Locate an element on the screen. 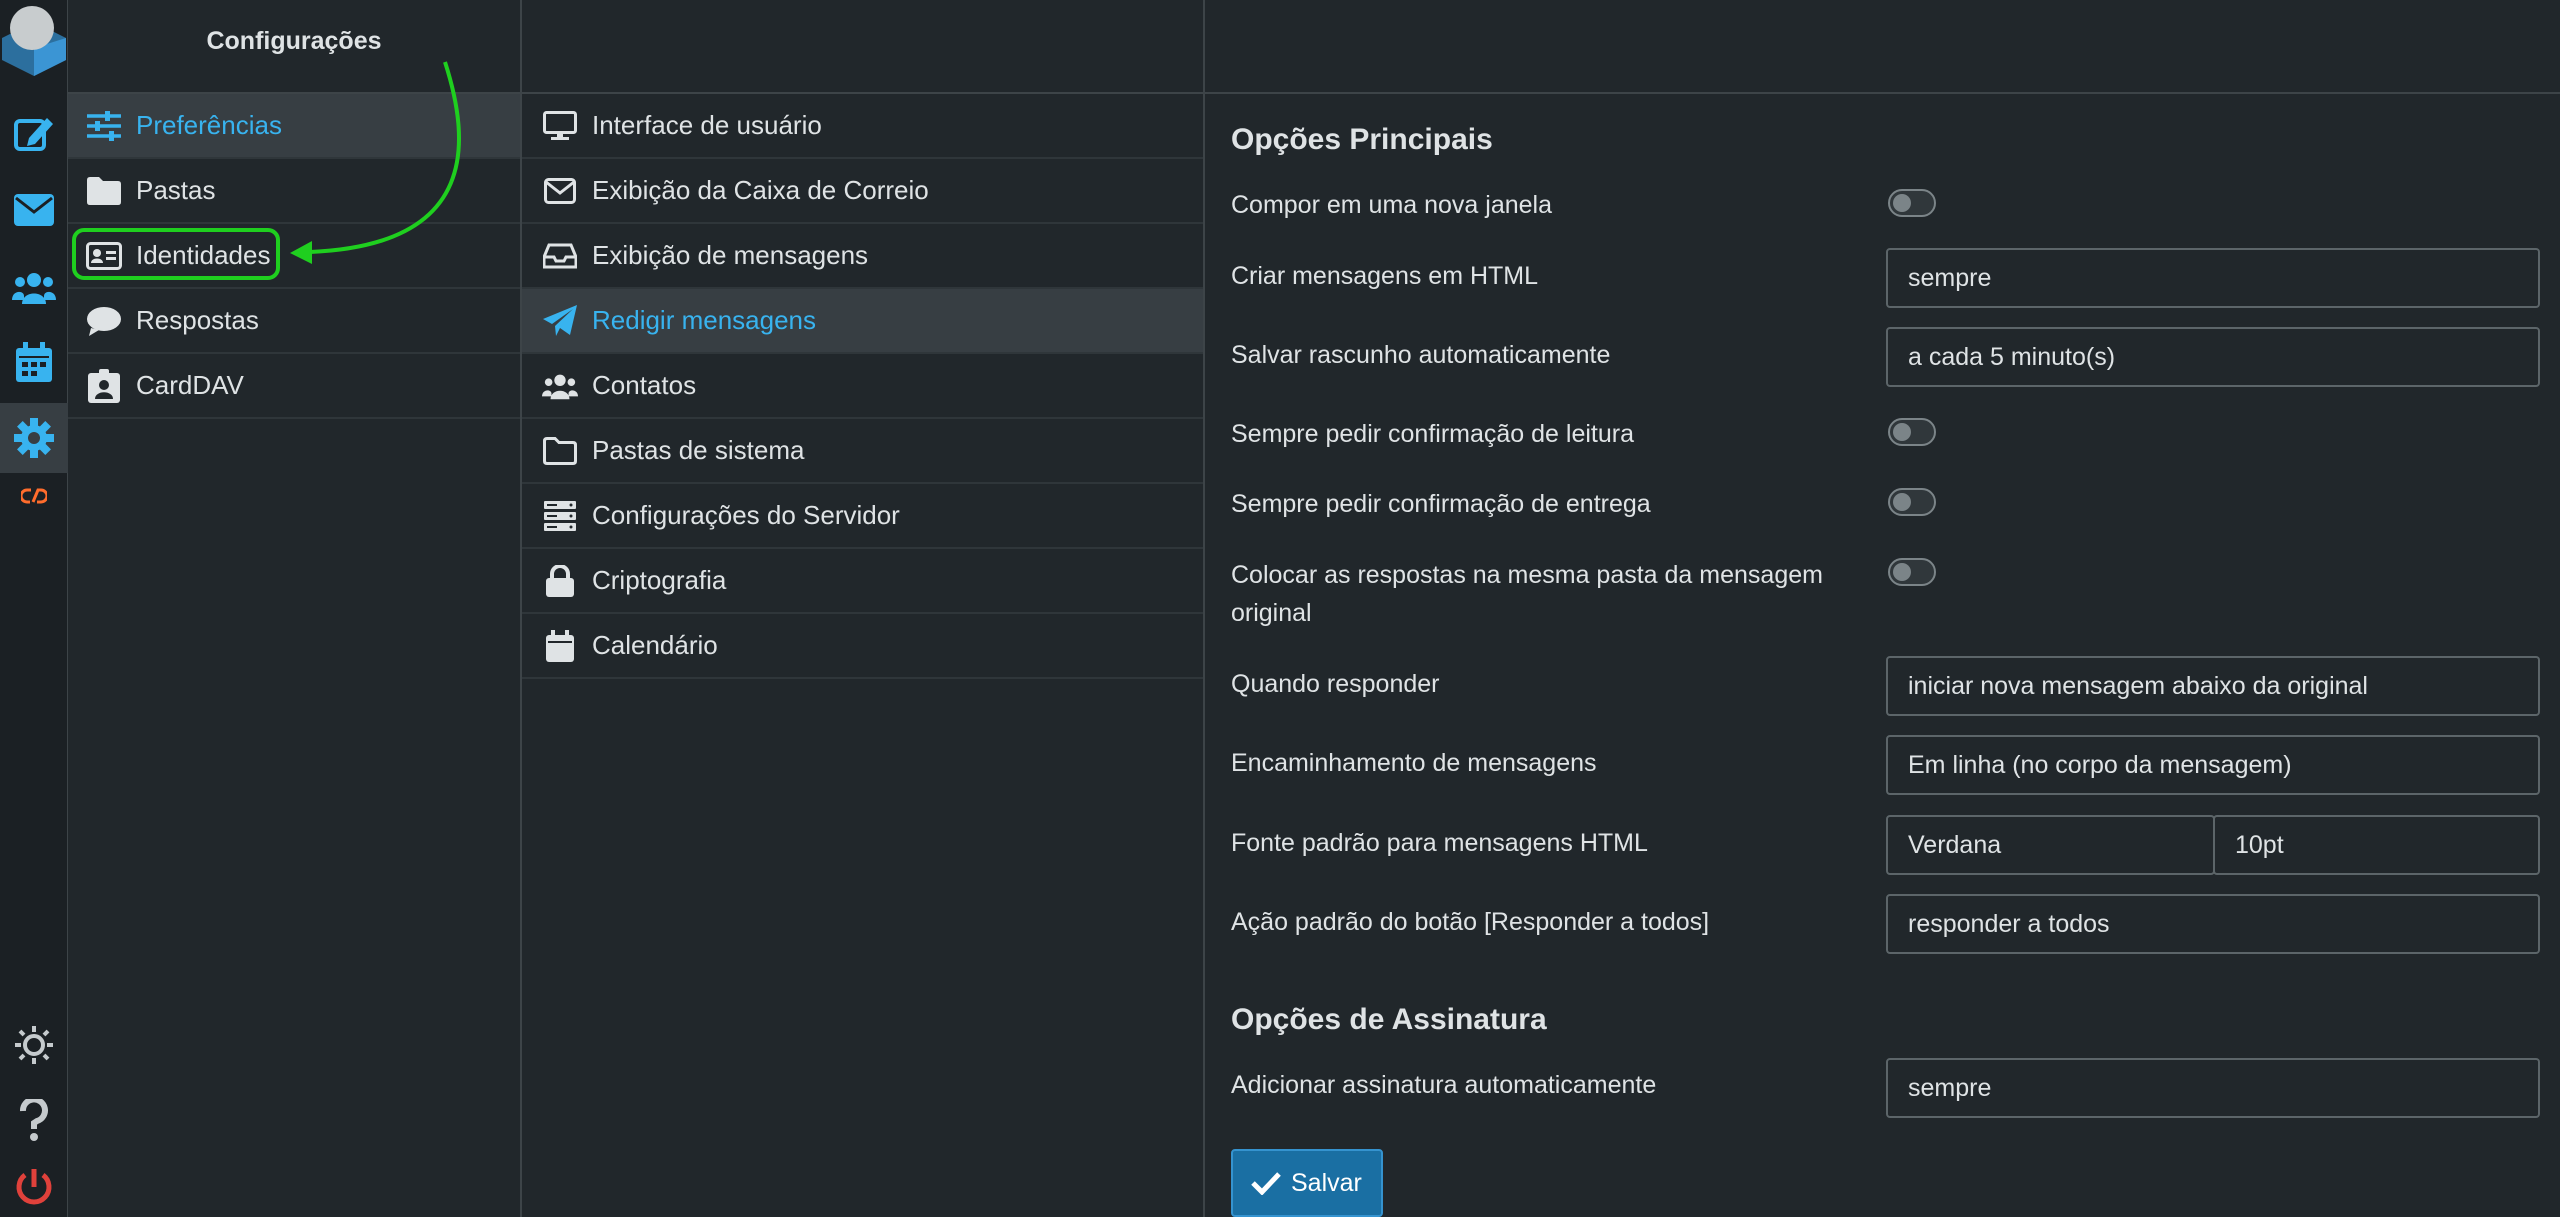  settings-title: Configurações is located at coordinates (294, 47).